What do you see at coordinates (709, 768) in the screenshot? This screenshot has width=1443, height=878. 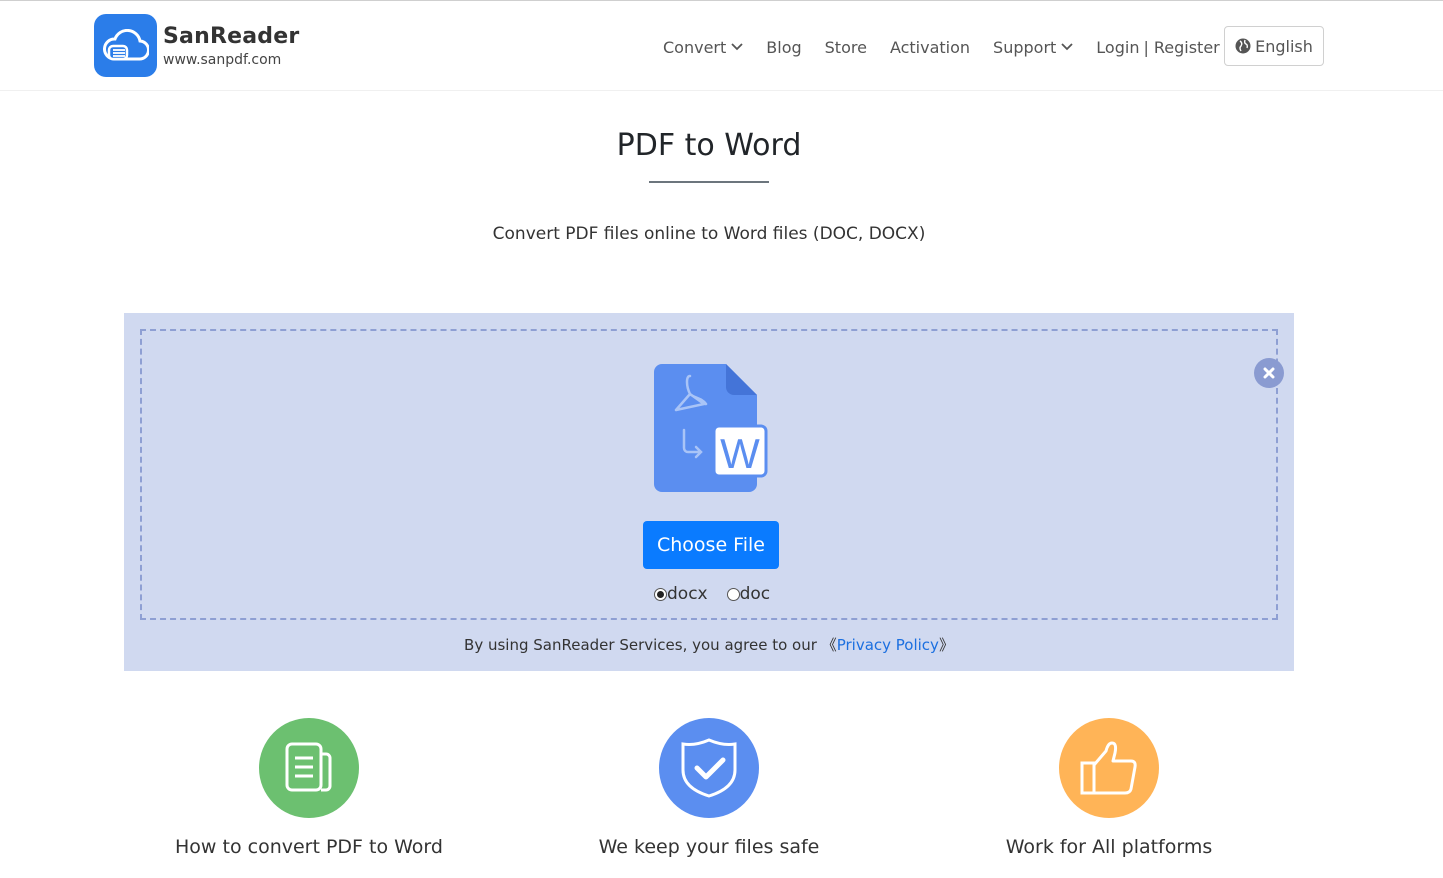 I see `shield-check-icon` at bounding box center [709, 768].